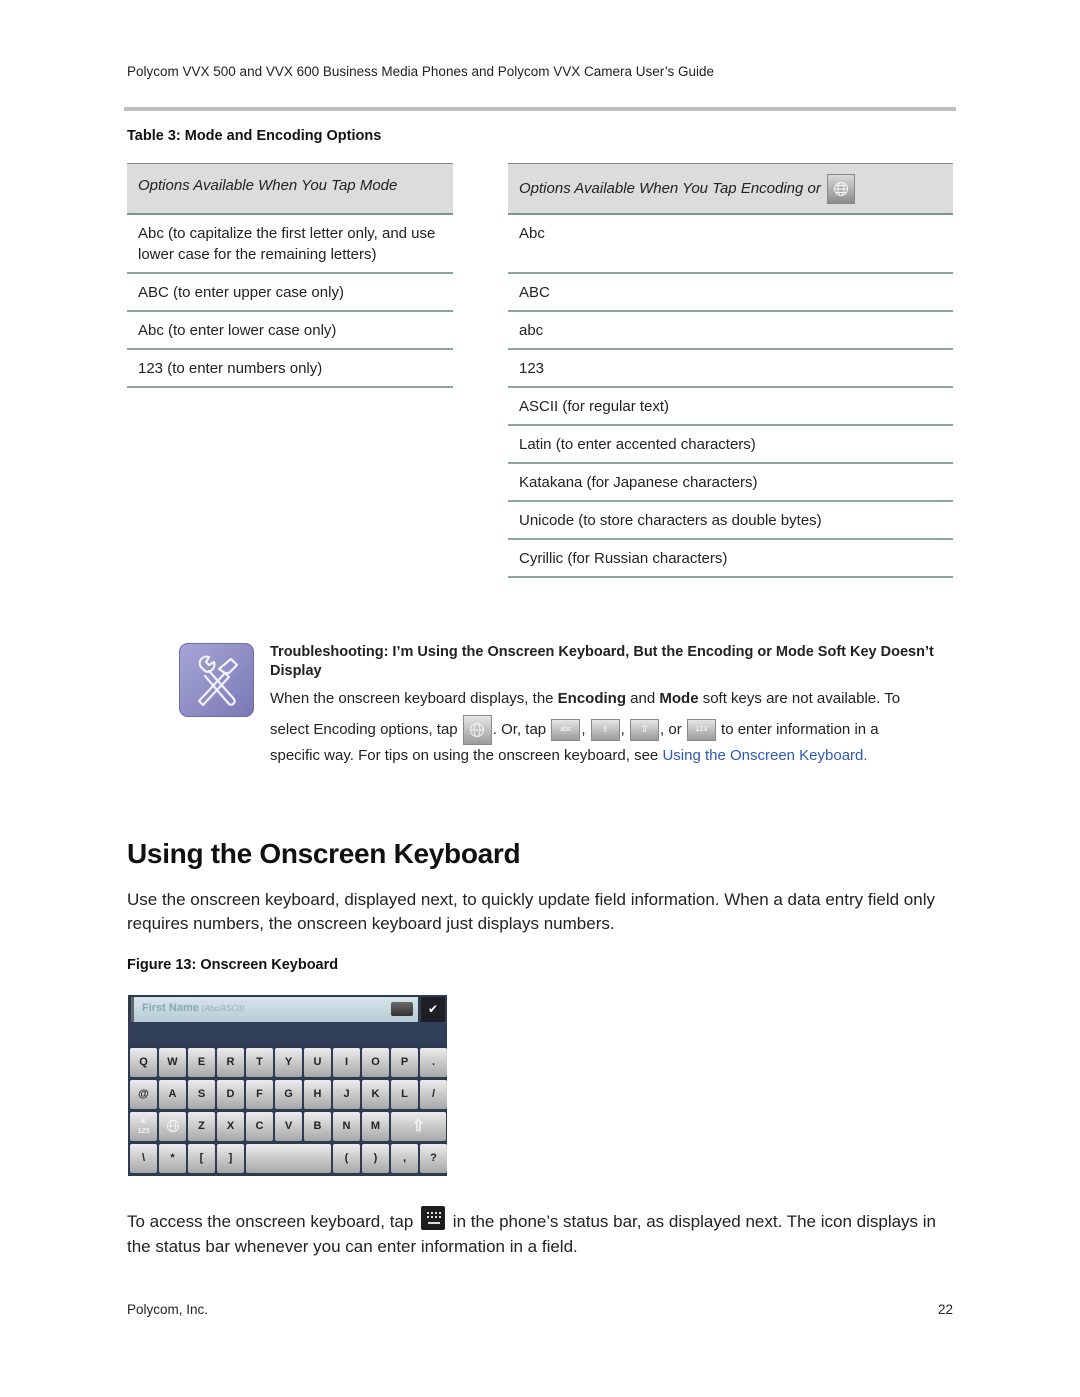  What do you see at coordinates (730, 407) in the screenshot?
I see `table-row: ASCII (for regular text)` at bounding box center [730, 407].